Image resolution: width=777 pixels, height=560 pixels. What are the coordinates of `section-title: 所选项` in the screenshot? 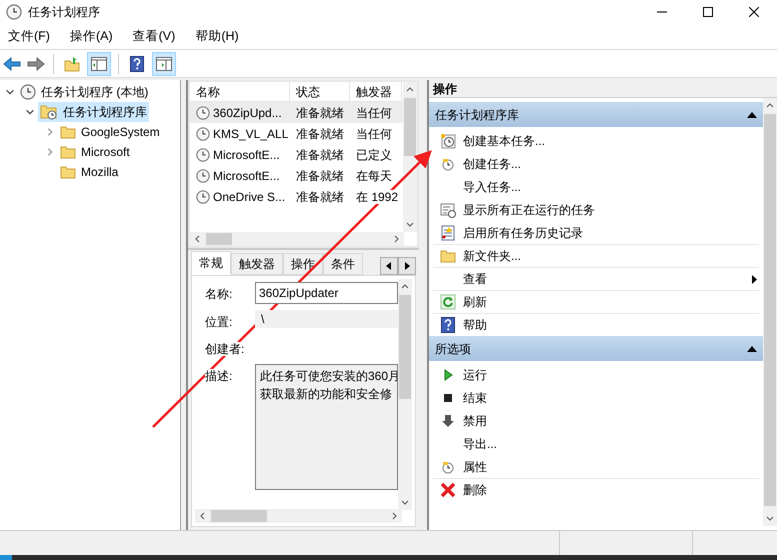 It's located at (453, 349).